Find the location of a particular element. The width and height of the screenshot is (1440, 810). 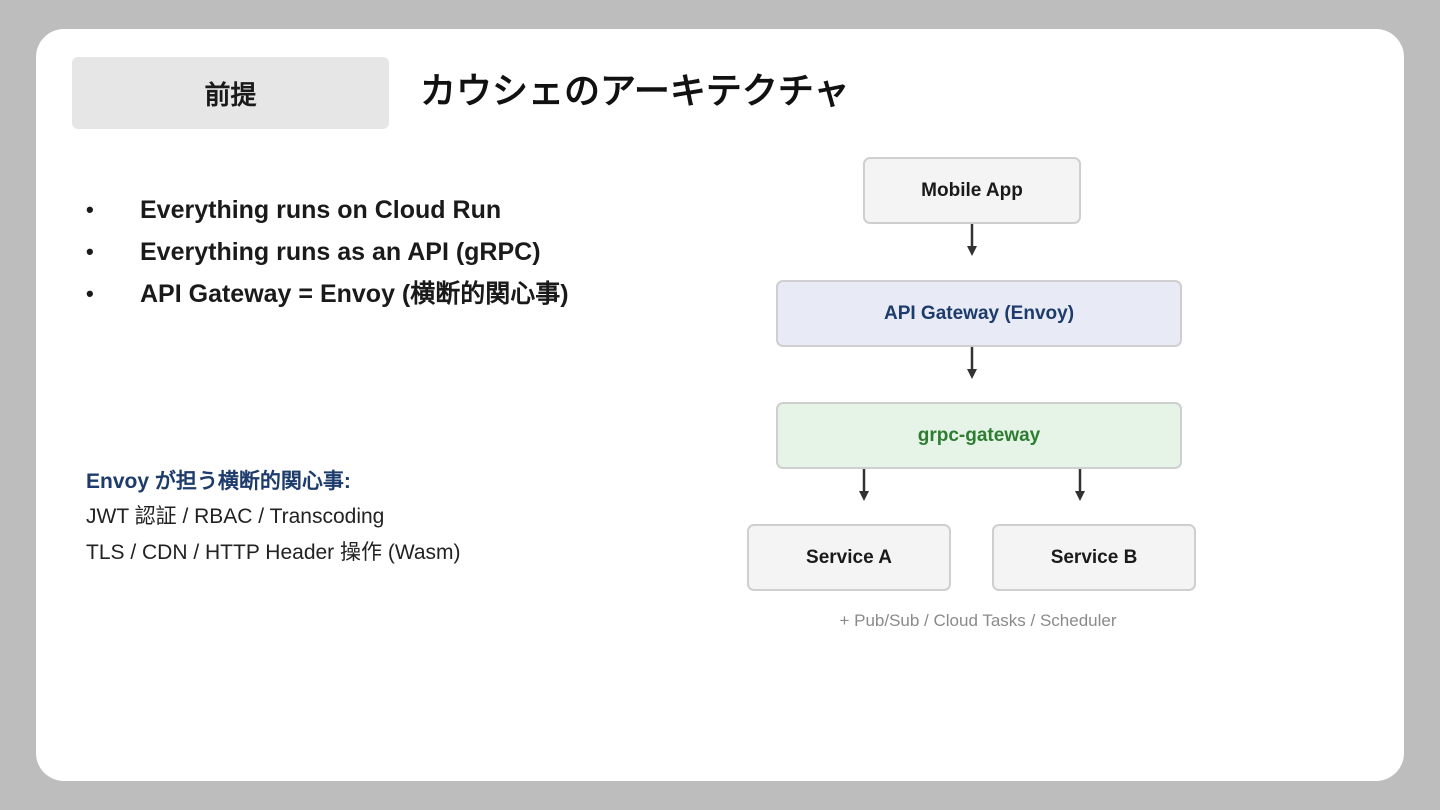

envoy-concerns-line: JWT 認証 / RBAC / Transcoding is located at coordinates (235, 516).